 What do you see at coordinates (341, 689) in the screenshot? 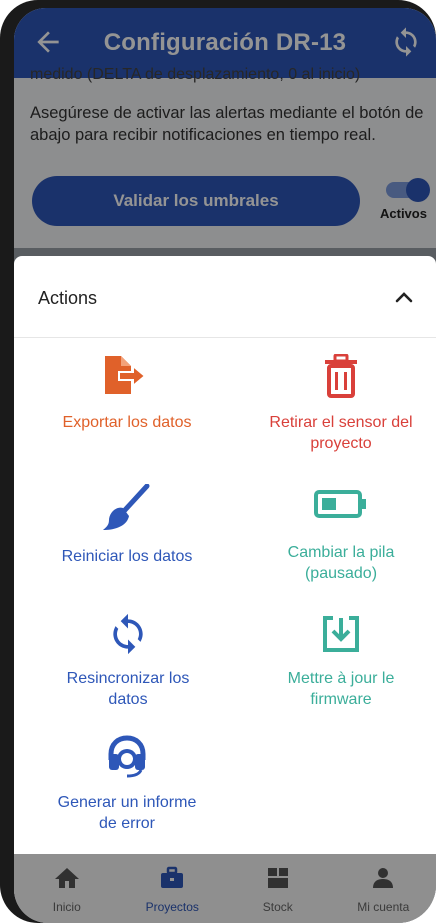
I see `update-firmware-label: Mettre à jour le firmware` at bounding box center [341, 689].